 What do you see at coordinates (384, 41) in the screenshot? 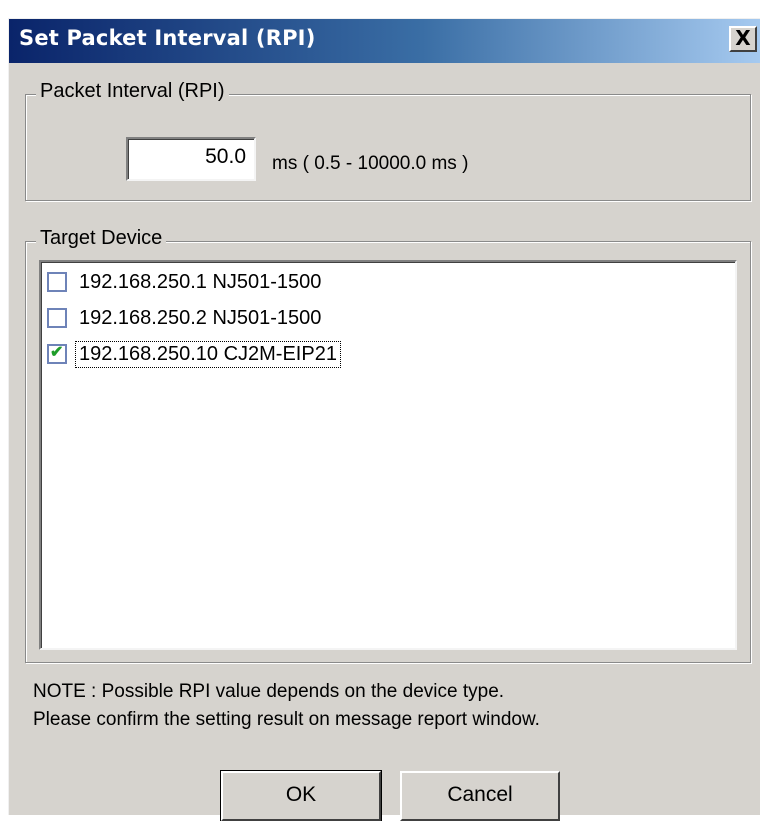
I see `title-bar: Set Packet Interval (RPI) X` at bounding box center [384, 41].